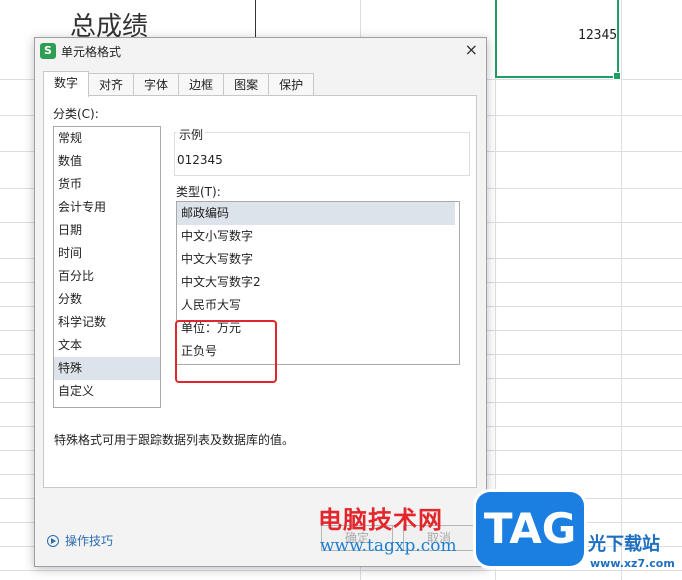 The image size is (682, 580). What do you see at coordinates (89, 541) in the screenshot?
I see `tips-label: 操作技巧` at bounding box center [89, 541].